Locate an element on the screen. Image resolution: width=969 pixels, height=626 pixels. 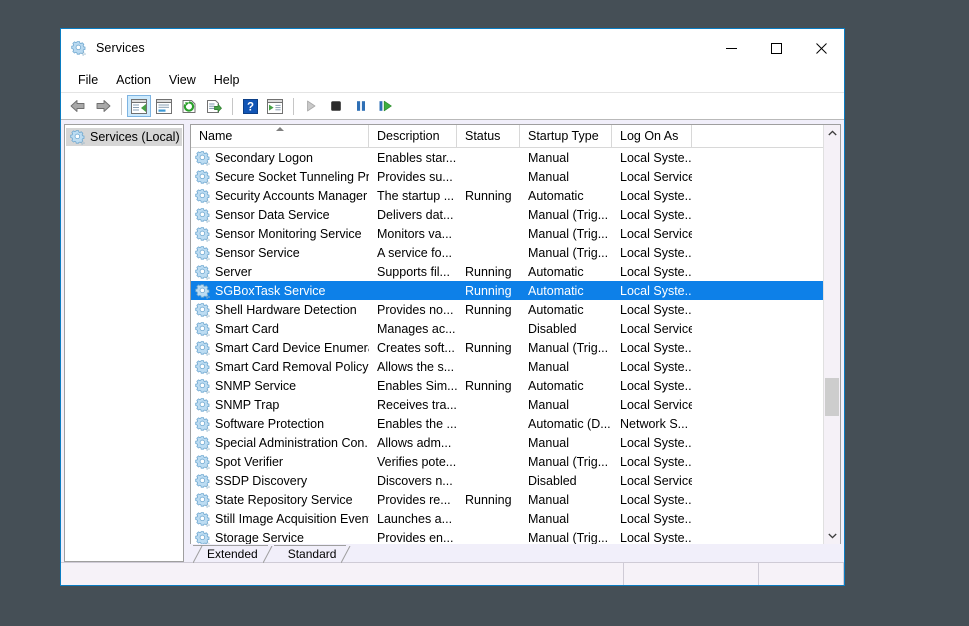
cell-name-label: SGBoxTask Service is located at coordinates (270, 290).